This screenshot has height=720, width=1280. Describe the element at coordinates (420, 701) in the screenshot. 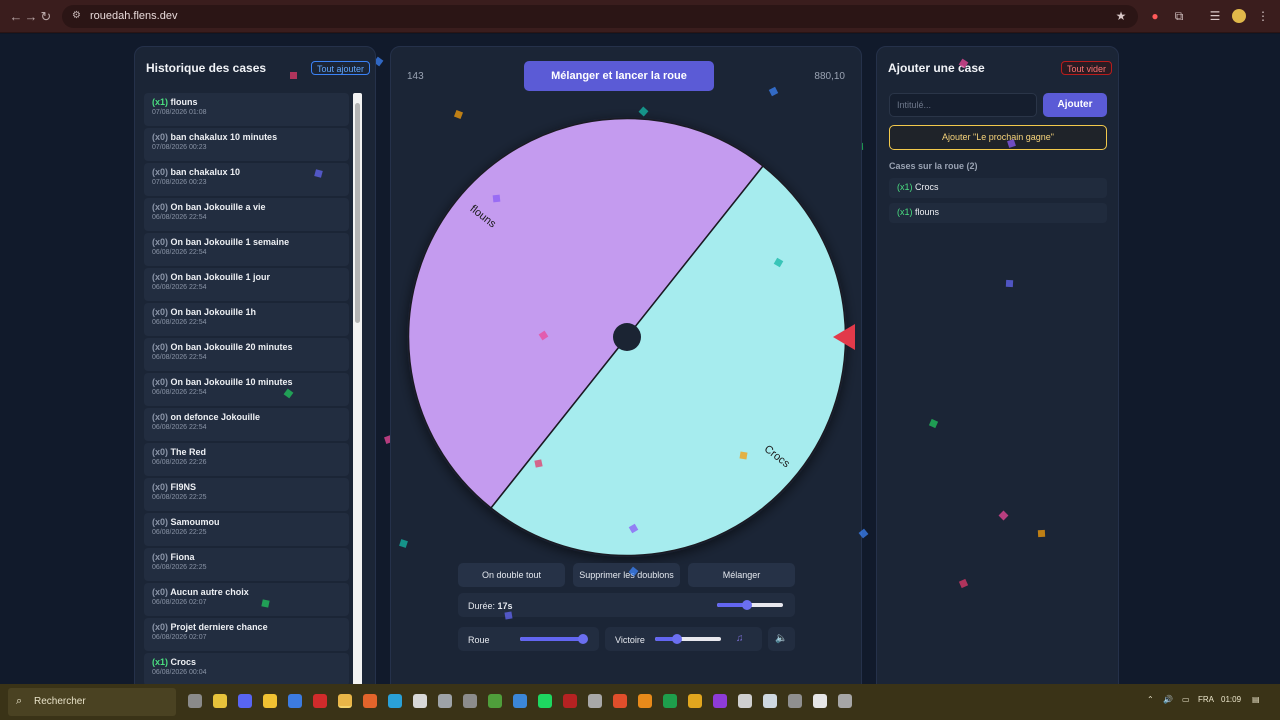

I see `app-icon-white` at that location.